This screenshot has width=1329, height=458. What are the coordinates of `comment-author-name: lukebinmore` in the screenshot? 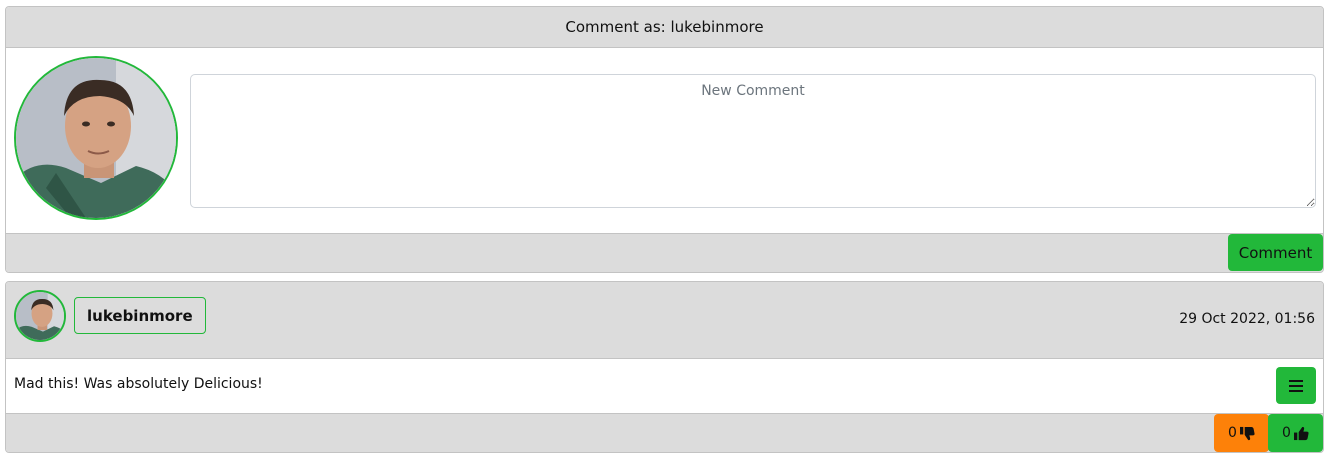 It's located at (140, 315).